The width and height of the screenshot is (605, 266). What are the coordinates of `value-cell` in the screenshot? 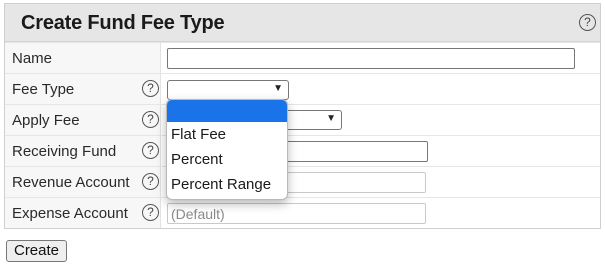 It's located at (380, 57).